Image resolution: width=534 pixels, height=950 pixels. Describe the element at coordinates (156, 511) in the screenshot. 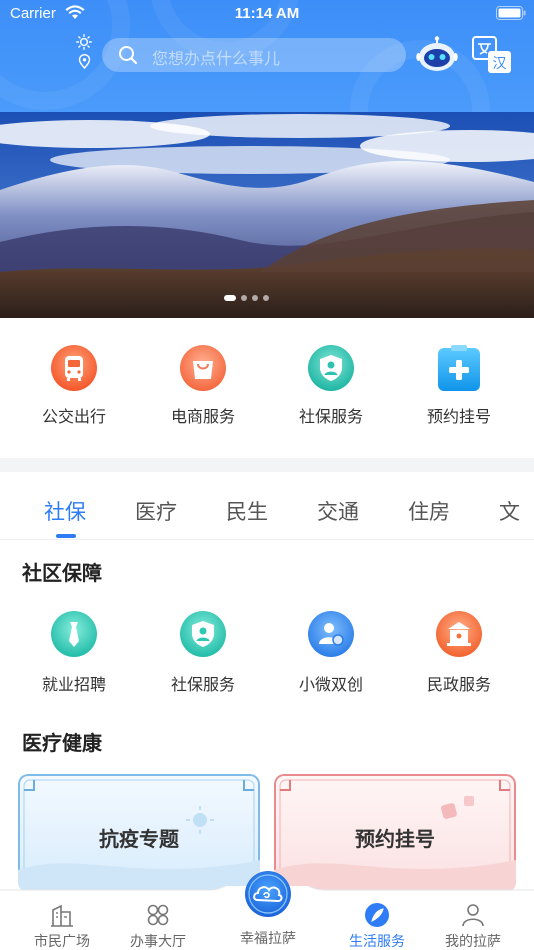

I see `tab-medical: 医疗` at that location.